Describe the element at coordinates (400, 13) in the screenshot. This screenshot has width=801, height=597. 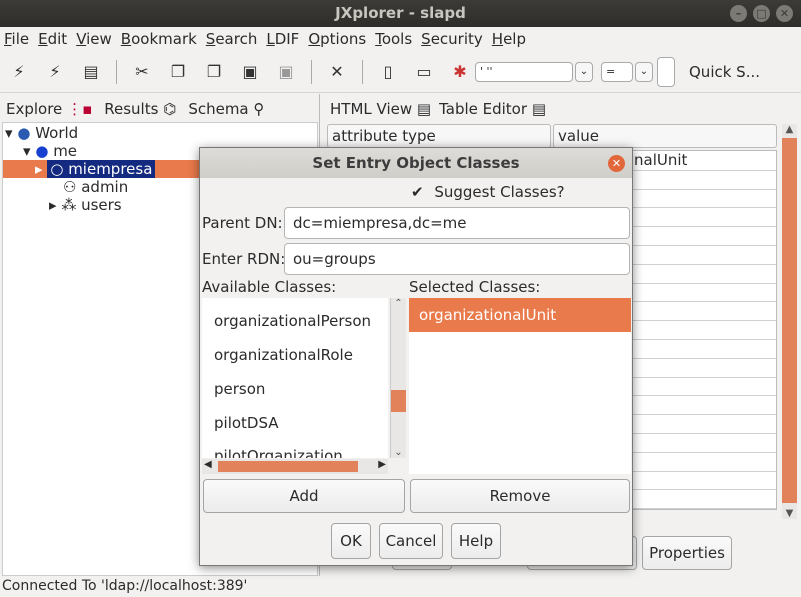
I see `window-titlebar: JXplorer - slapd – □ ✕` at that location.